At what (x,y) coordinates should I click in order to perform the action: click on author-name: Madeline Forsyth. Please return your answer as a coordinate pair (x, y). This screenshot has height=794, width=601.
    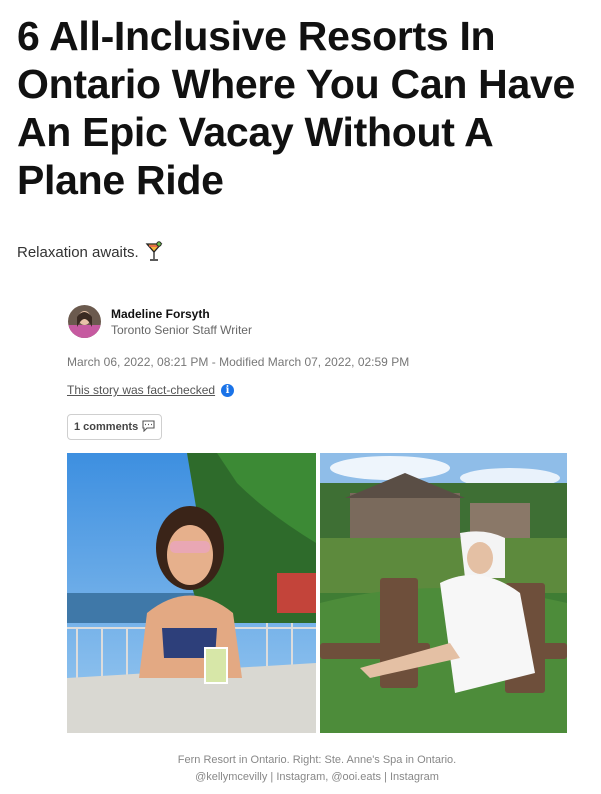
    Looking at the image, I should click on (181, 314).